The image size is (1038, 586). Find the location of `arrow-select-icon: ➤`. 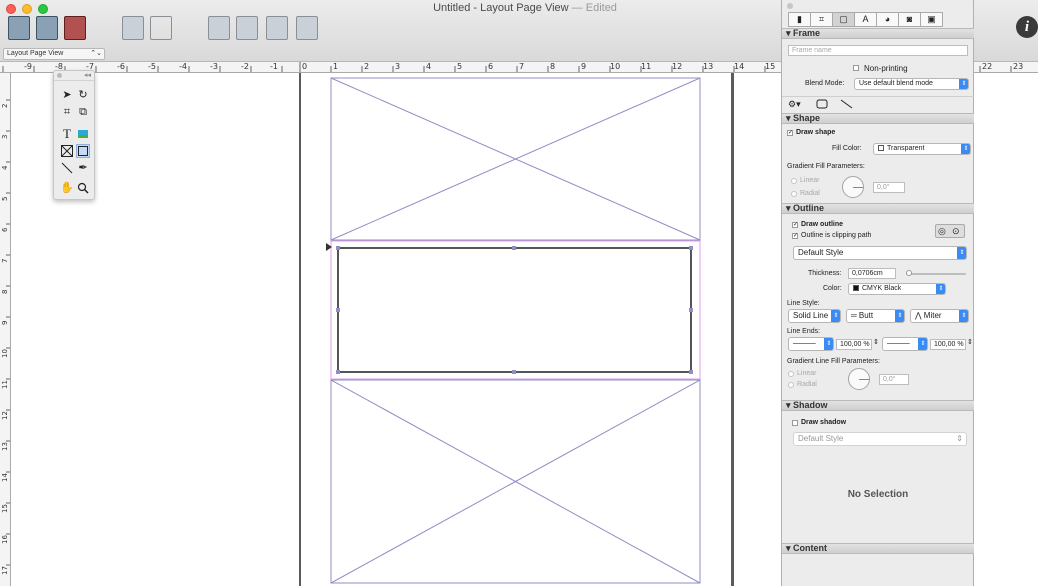

arrow-select-icon: ➤ is located at coordinates (67, 95).